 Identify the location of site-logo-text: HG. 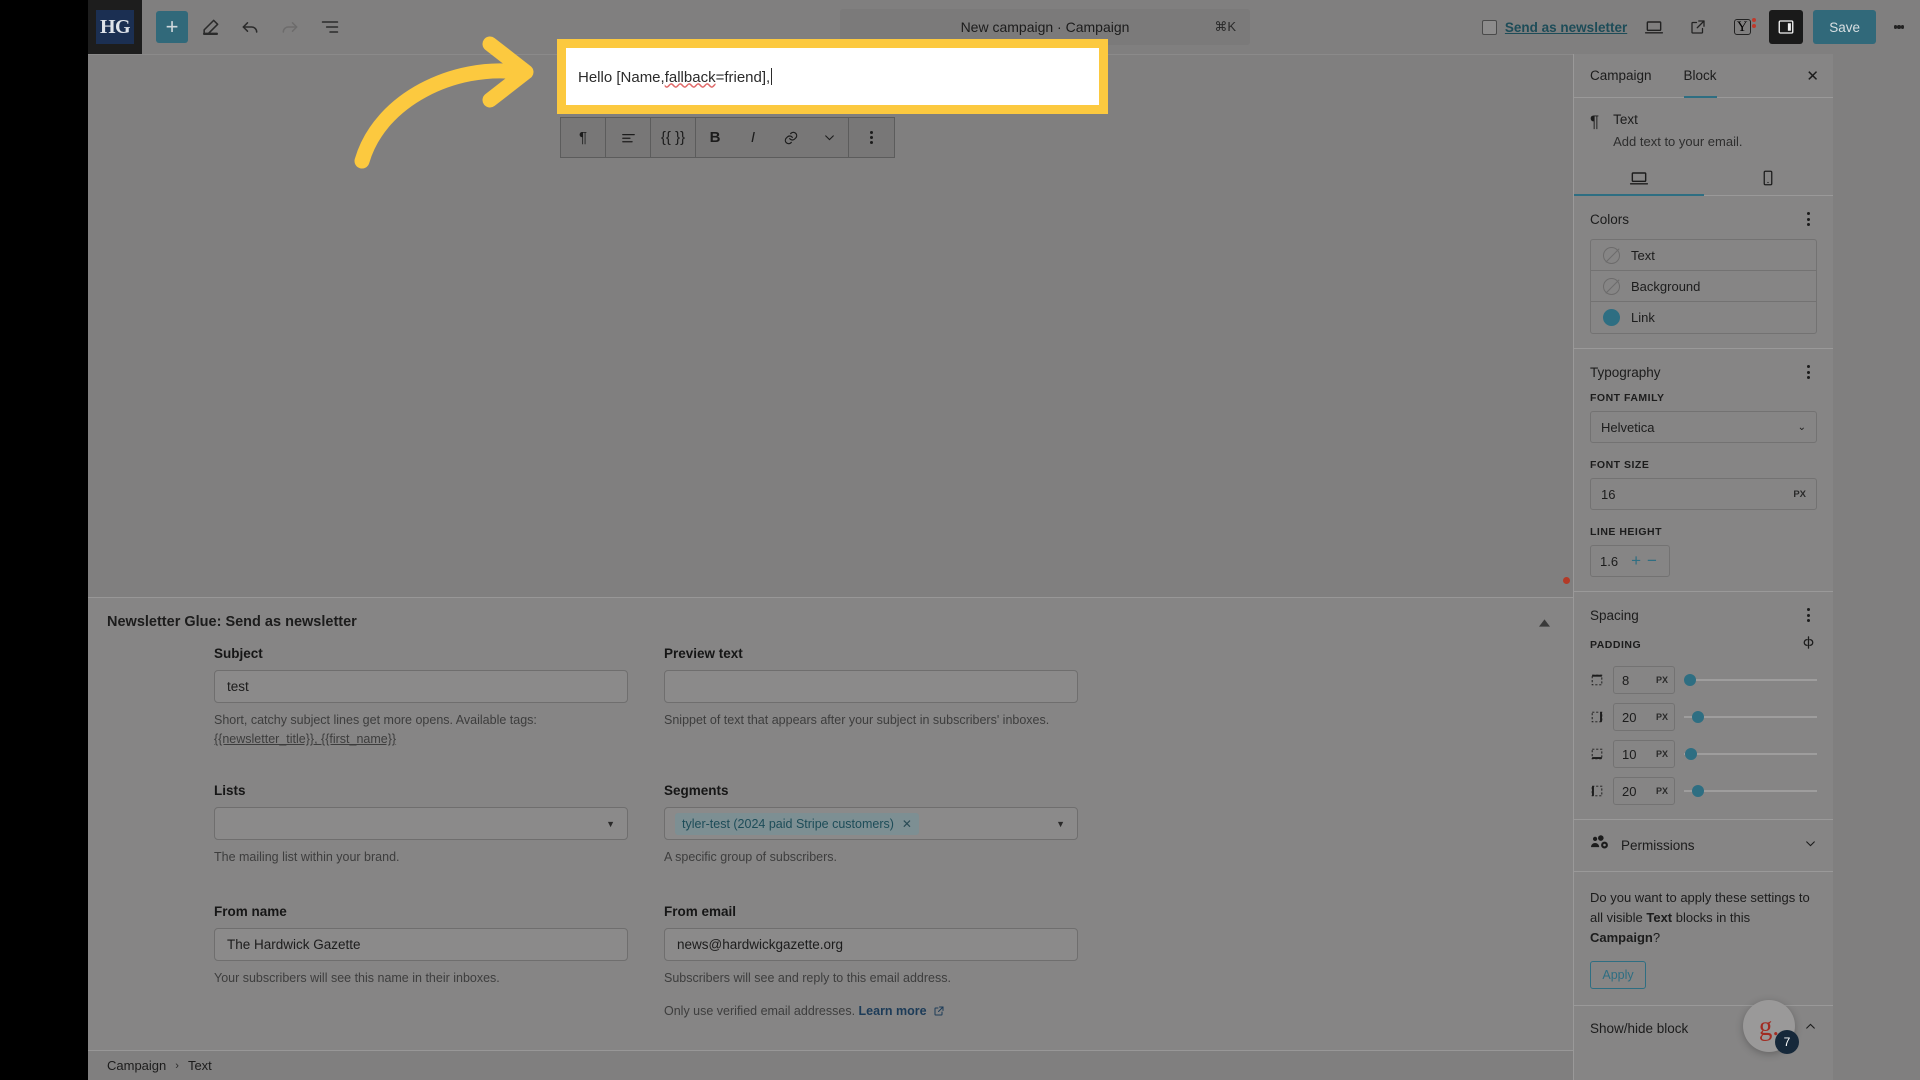
(115, 27).